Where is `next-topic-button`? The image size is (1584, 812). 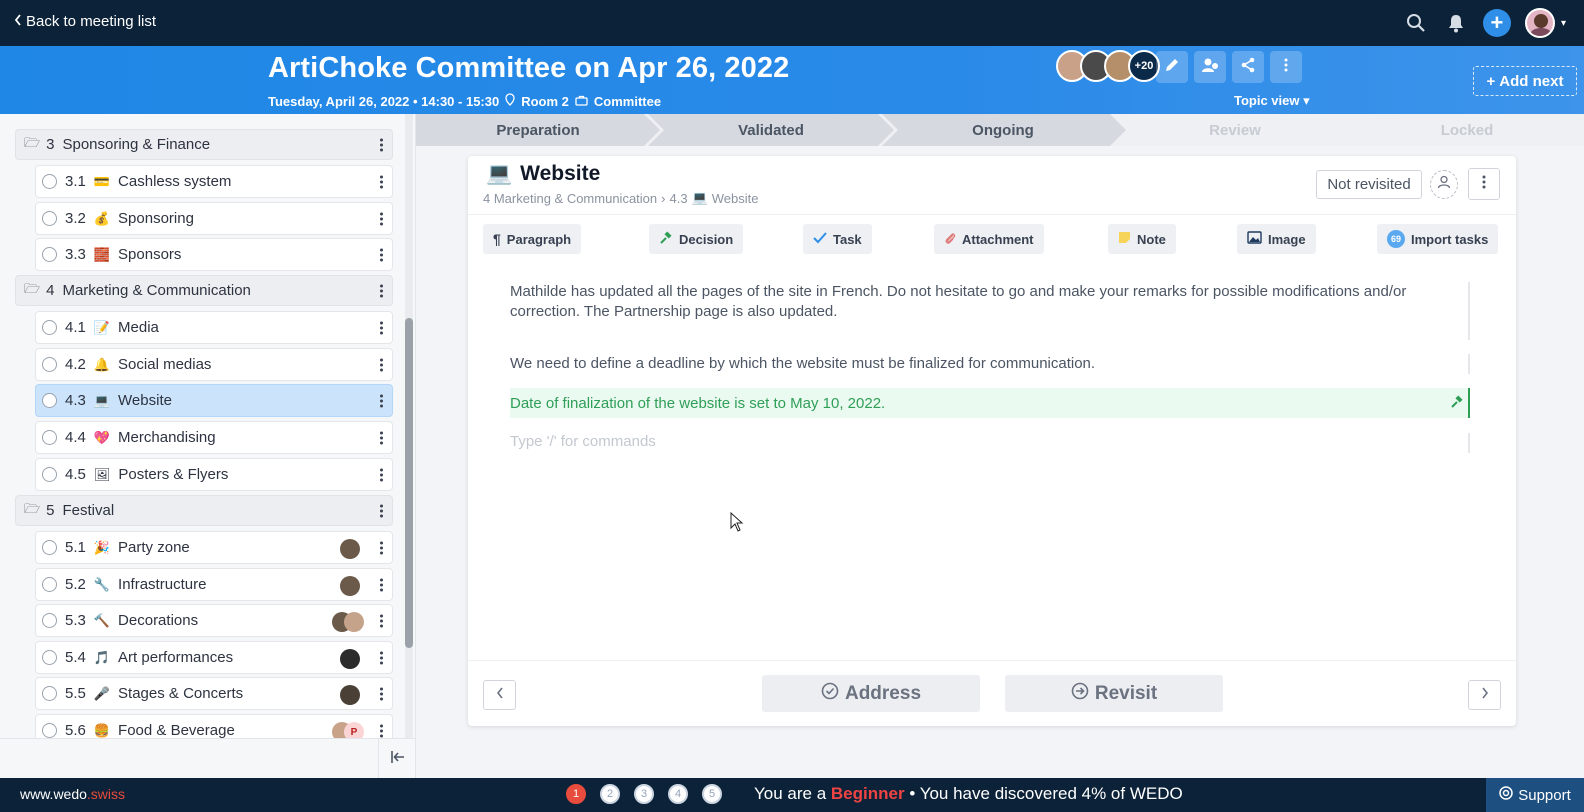 next-topic-button is located at coordinates (1484, 695).